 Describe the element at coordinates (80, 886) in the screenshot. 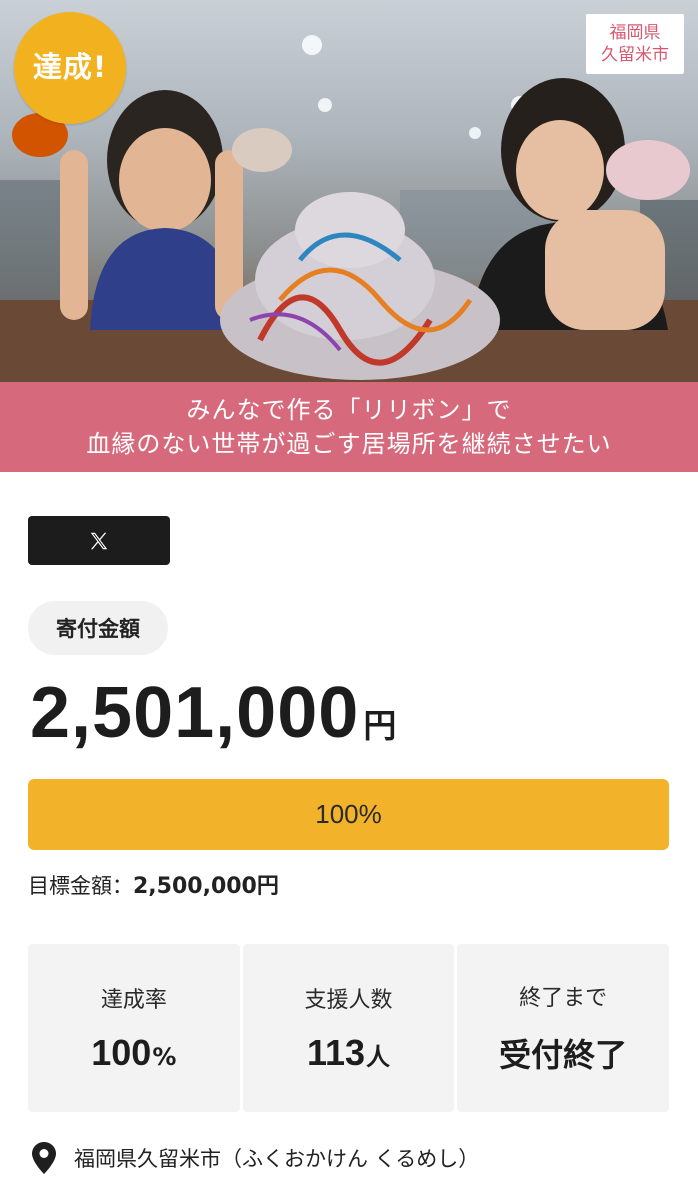

I see `goal-amount-label: 目標金額：` at that location.